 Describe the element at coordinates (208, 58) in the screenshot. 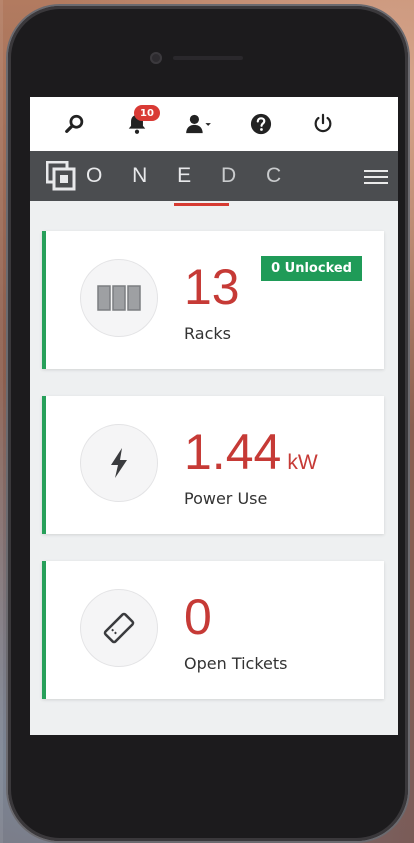

I see `earpiece-speaker` at that location.